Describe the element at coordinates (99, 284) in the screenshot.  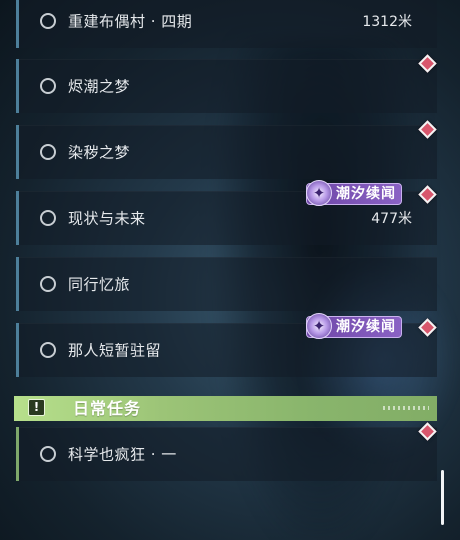
I see `quest-title: 同行忆旅` at that location.